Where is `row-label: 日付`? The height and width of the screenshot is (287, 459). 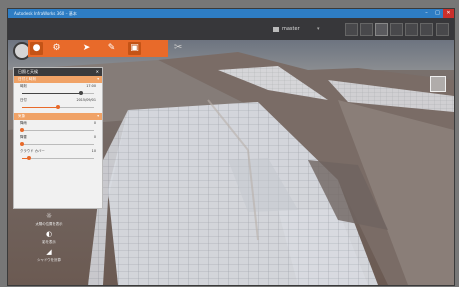 row-label: 日付 is located at coordinates (23, 100).